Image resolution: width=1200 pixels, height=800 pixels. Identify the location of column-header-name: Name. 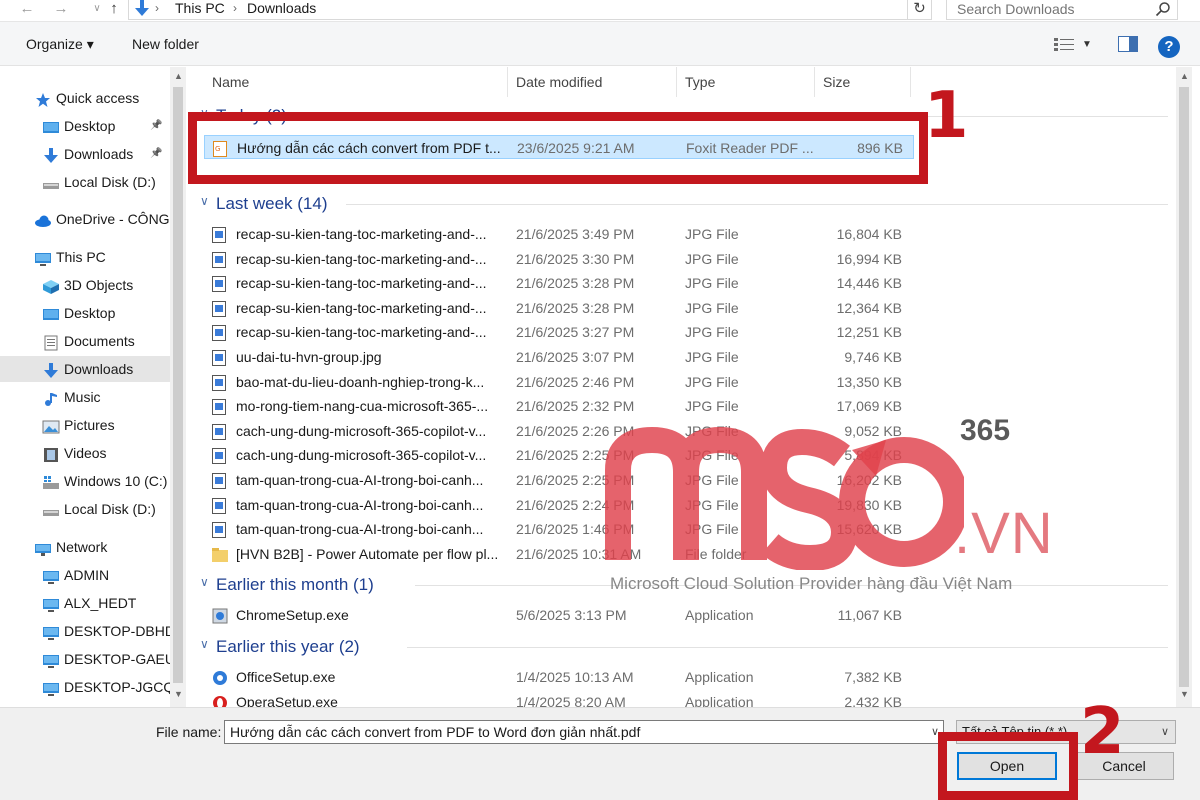
(356, 82).